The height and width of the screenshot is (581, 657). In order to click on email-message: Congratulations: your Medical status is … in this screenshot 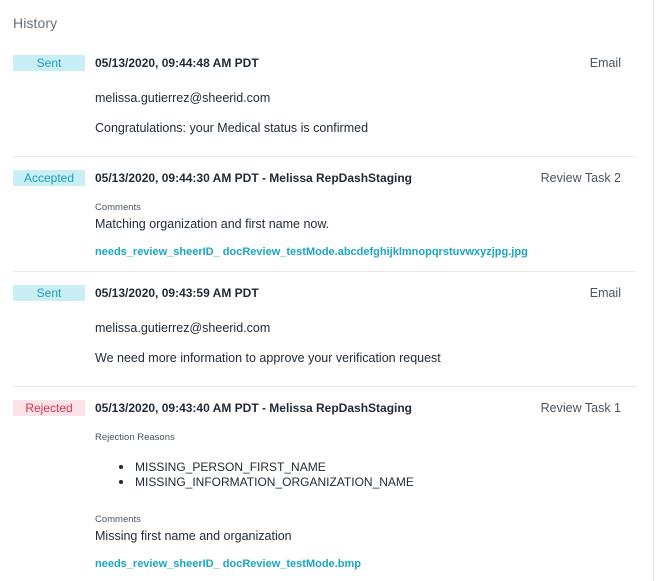, I will do `click(232, 128)`.